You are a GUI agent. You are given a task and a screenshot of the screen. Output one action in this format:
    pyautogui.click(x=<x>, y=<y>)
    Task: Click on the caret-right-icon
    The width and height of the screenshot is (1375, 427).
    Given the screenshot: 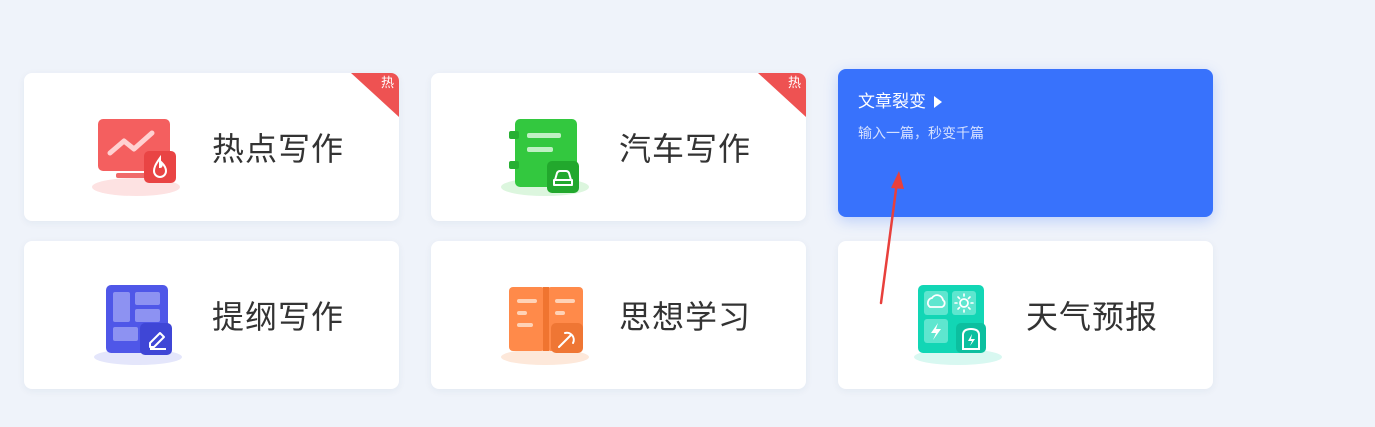 What is the action you would take?
    pyautogui.click(x=938, y=102)
    